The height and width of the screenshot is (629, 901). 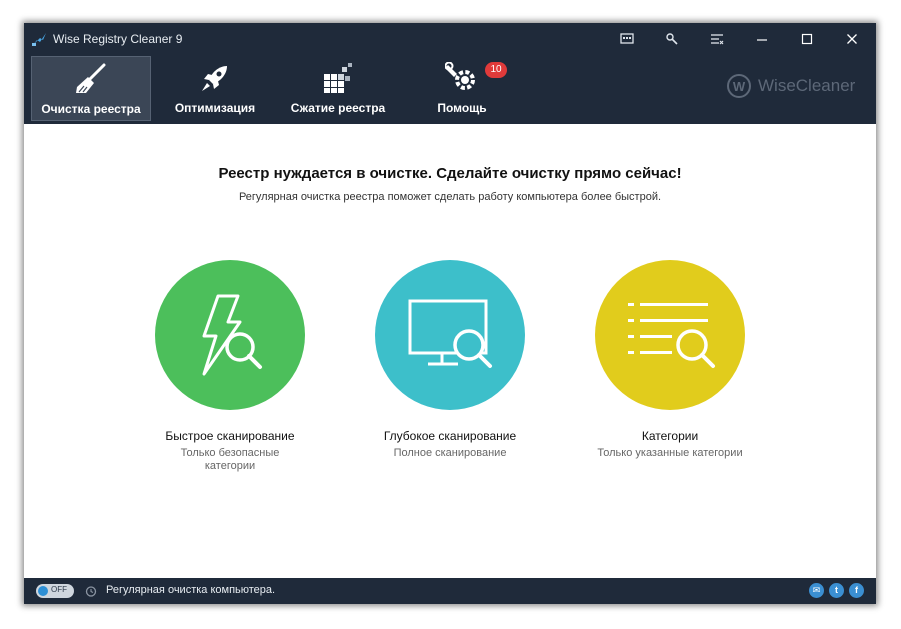 I want to click on tab-label: Сжатие реестра, so click(x=338, y=108).